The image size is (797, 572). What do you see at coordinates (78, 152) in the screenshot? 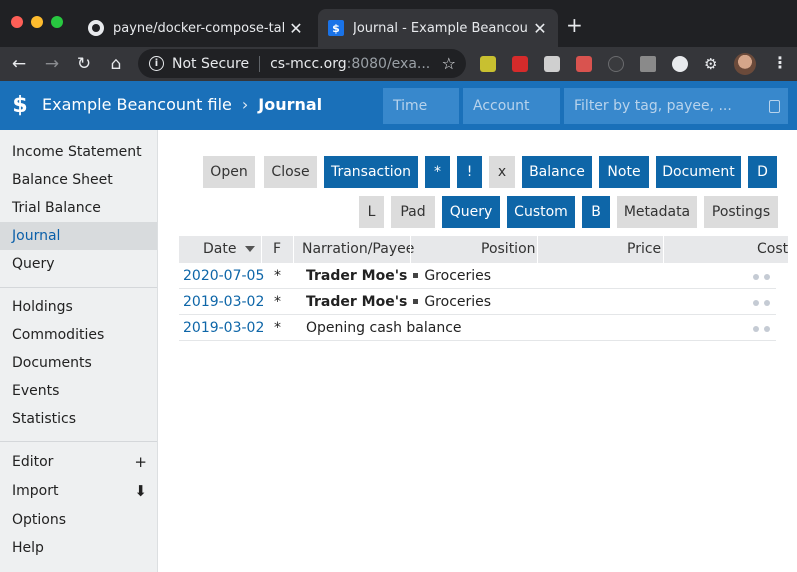
I see `sidebar-item-income-statement: Income Statement` at bounding box center [78, 152].